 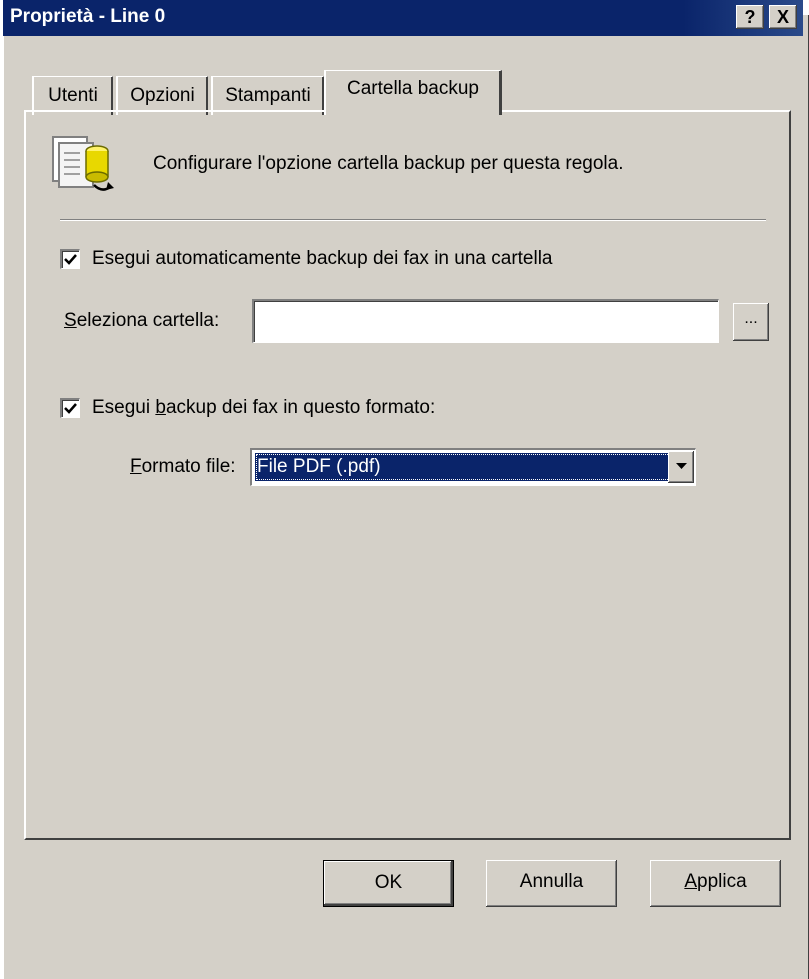 What do you see at coordinates (388, 883) in the screenshot?
I see `ok-button: OK` at bounding box center [388, 883].